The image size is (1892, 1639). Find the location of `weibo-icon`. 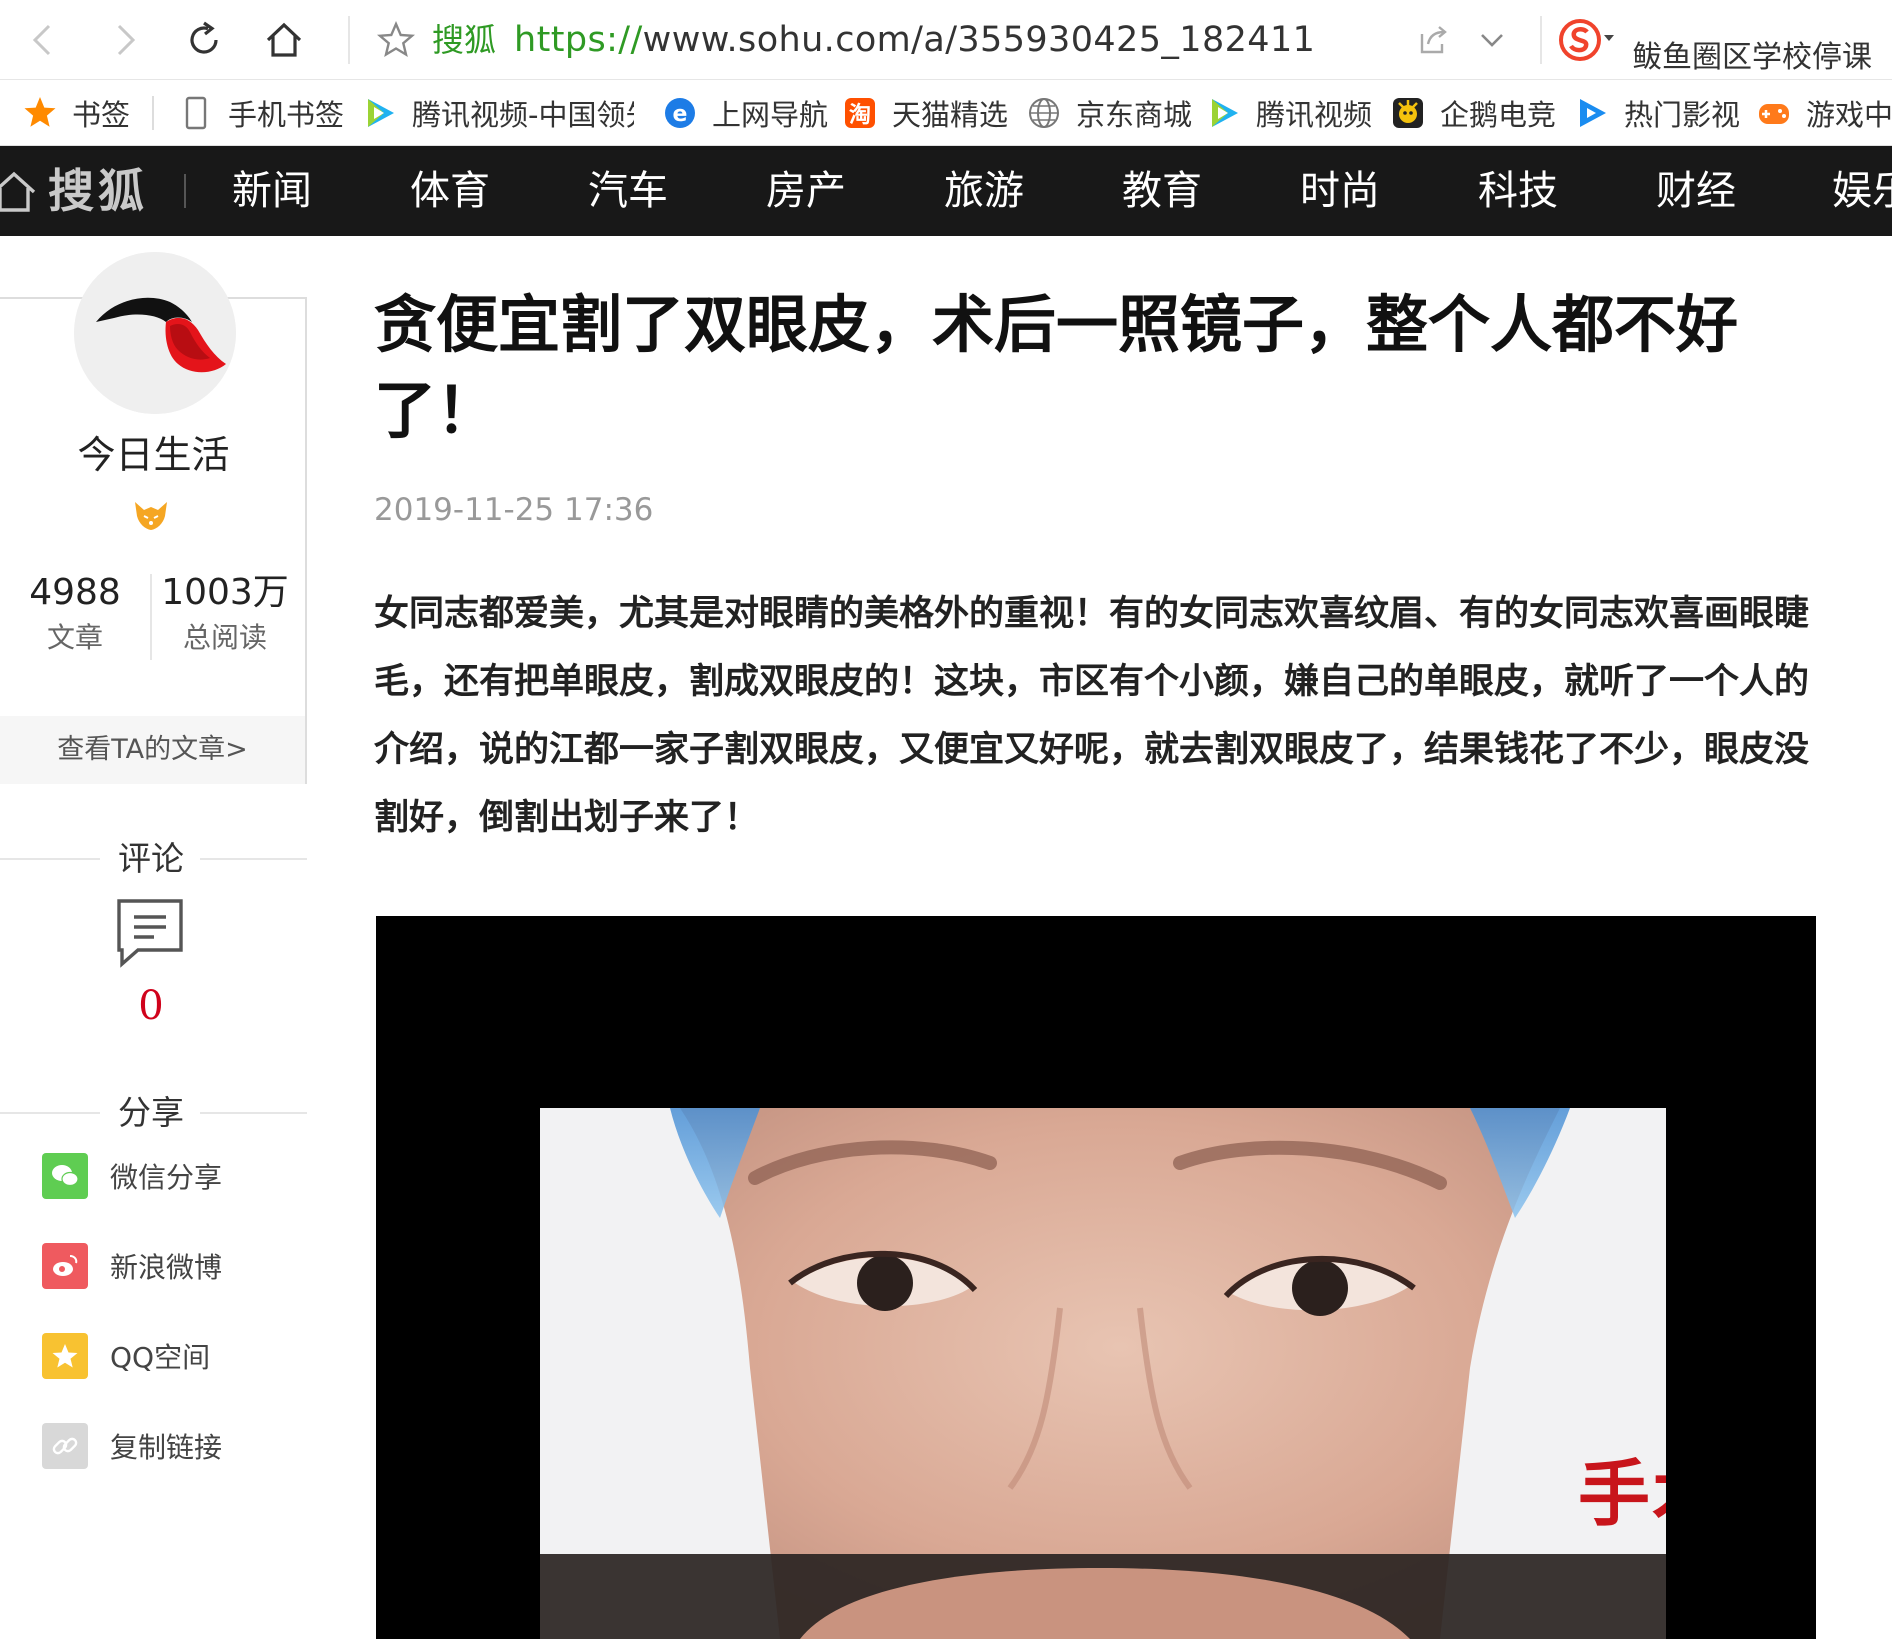

weibo-icon is located at coordinates (65, 1266).